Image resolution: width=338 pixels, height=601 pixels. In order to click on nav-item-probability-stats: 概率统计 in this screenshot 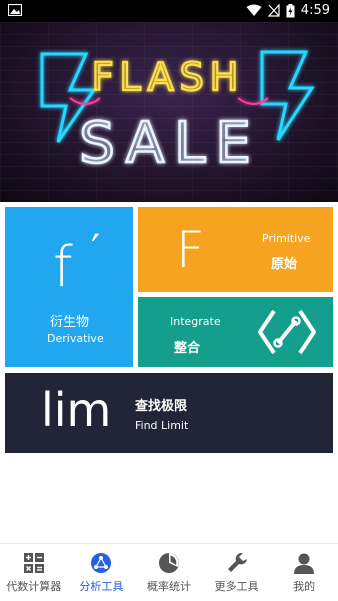, I will do `click(169, 572)`.